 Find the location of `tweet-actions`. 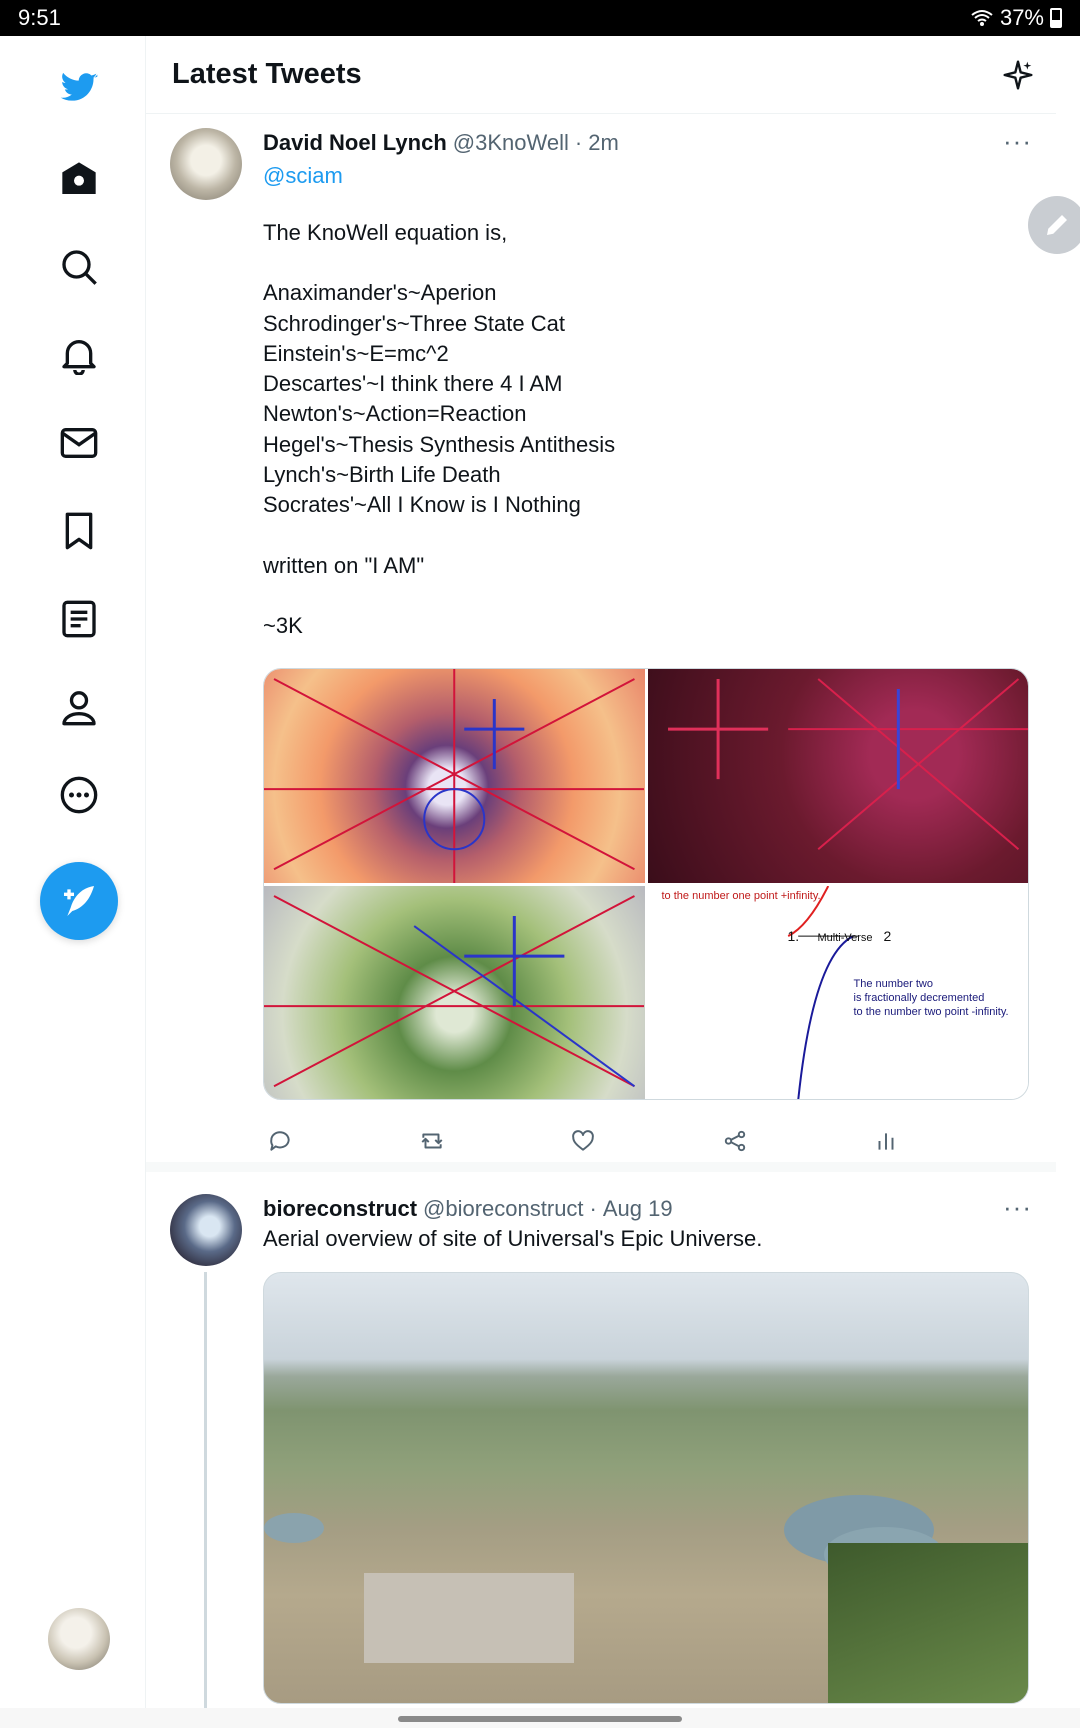

tweet-actions is located at coordinates (583, 1141).